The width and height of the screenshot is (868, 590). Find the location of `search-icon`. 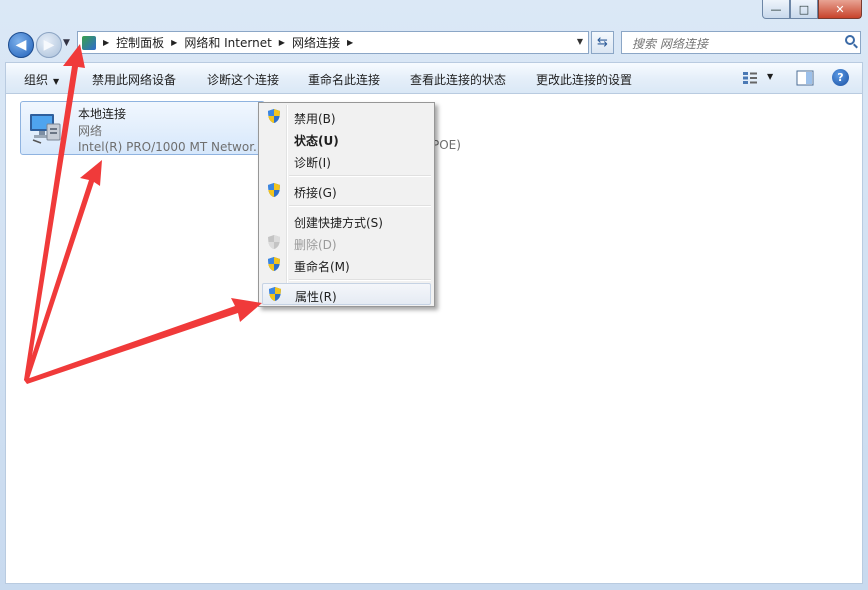

search-icon is located at coordinates (850, 40).